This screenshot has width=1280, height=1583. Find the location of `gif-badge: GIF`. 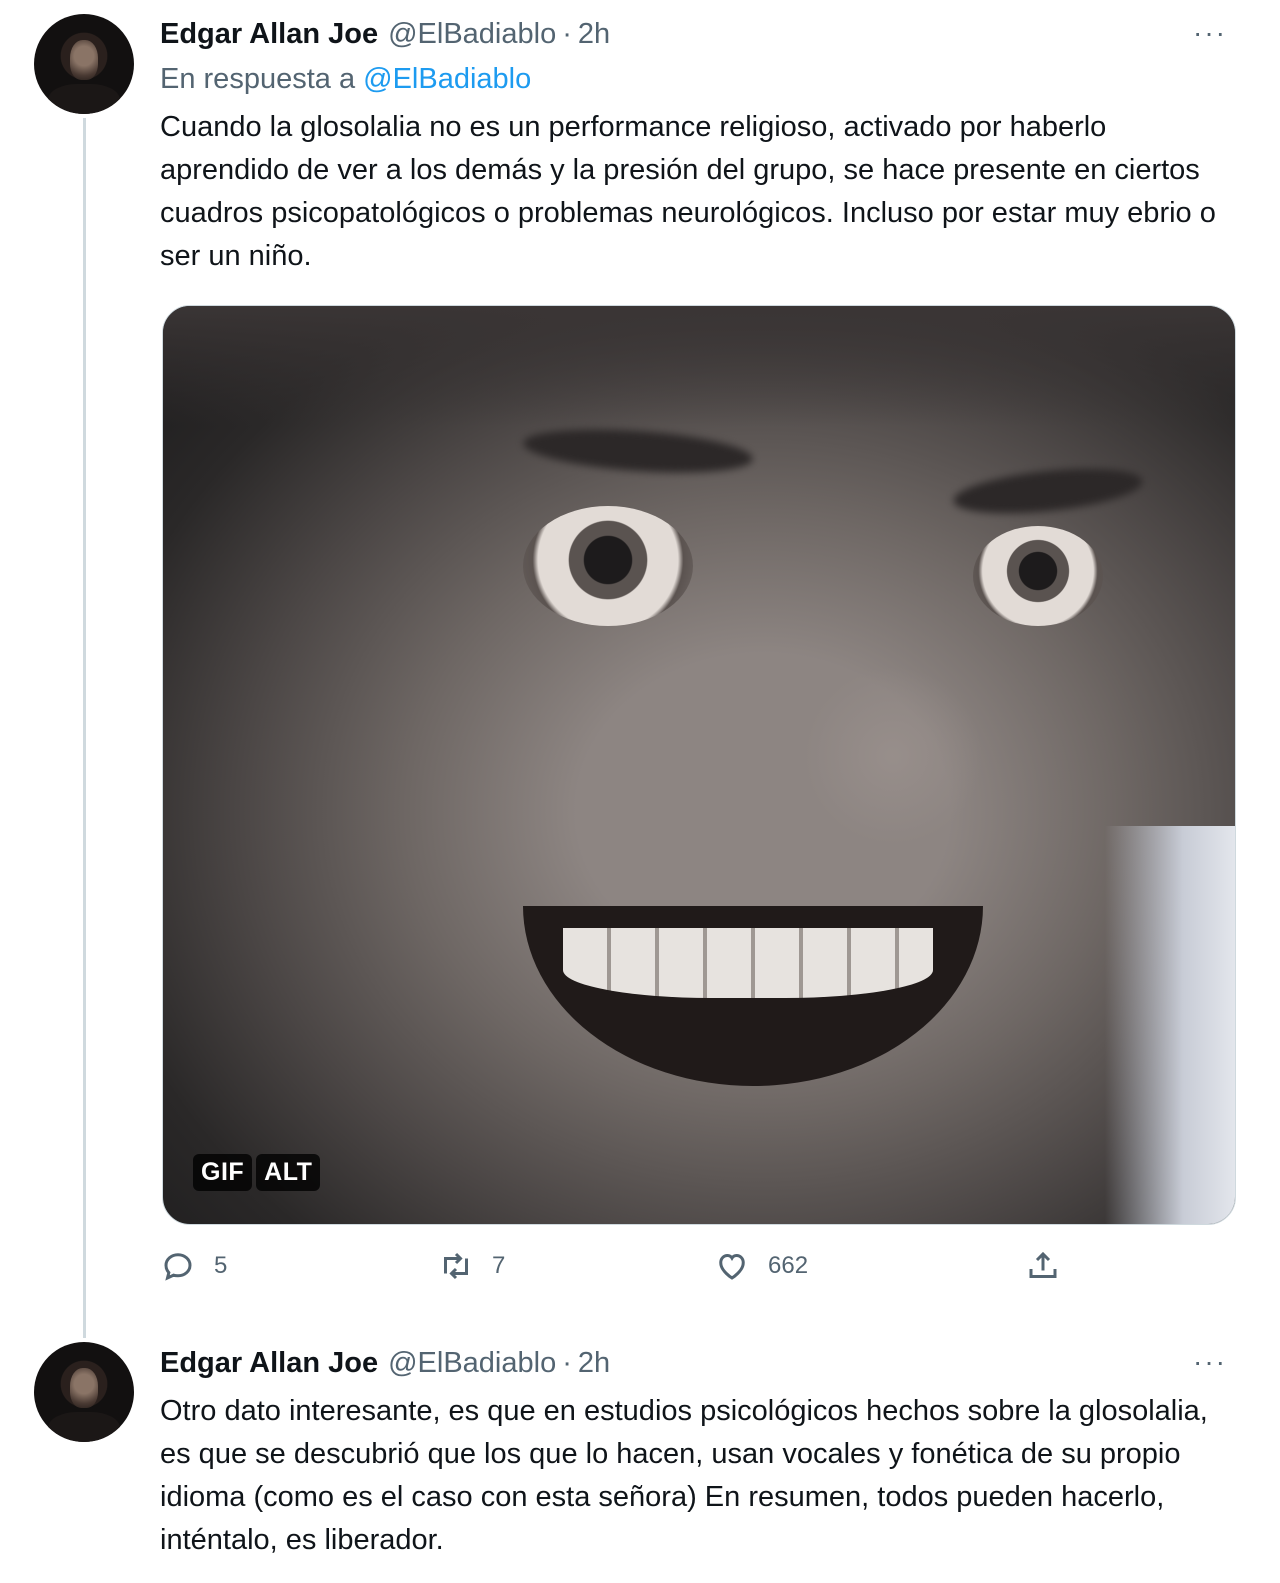

gif-badge: GIF is located at coordinates (223, 1172).